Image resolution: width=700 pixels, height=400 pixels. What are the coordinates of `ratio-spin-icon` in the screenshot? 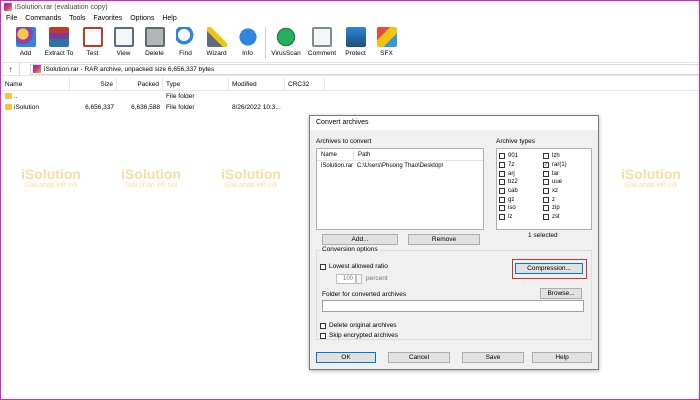 It's located at (359, 279).